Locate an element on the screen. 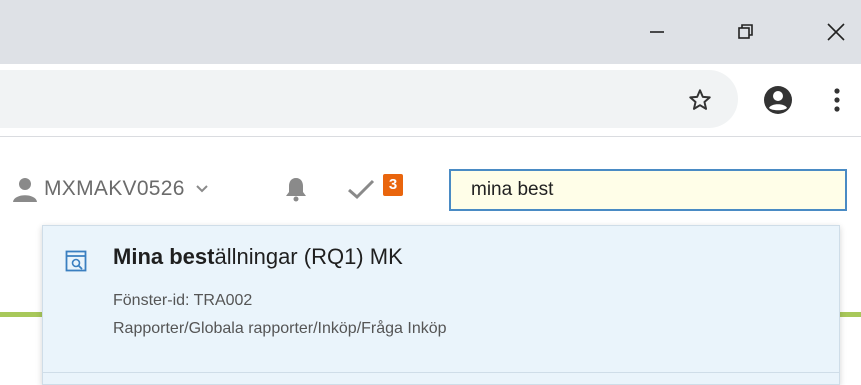  dropdown-divider is located at coordinates (441, 372).